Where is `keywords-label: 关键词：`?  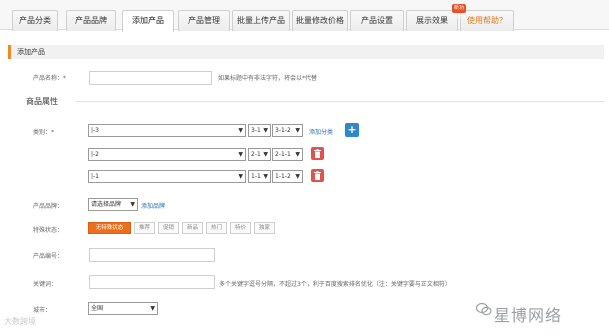
keywords-label: 关键词： is located at coordinates (45, 284).